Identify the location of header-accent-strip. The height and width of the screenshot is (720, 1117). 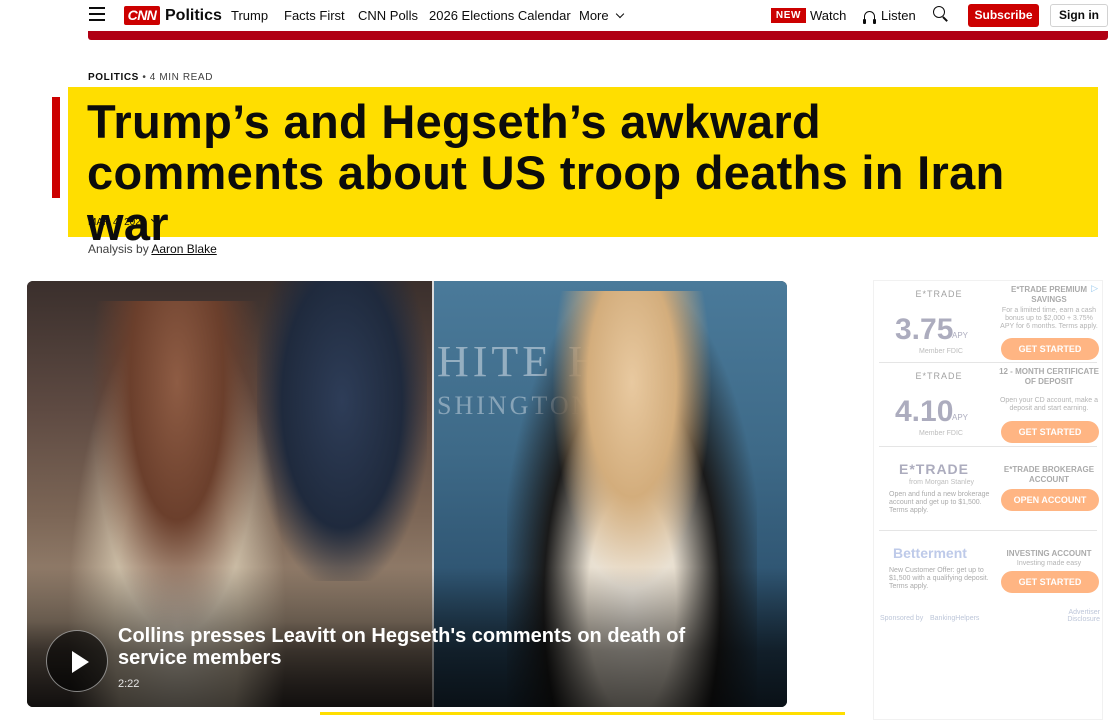
(598, 35).